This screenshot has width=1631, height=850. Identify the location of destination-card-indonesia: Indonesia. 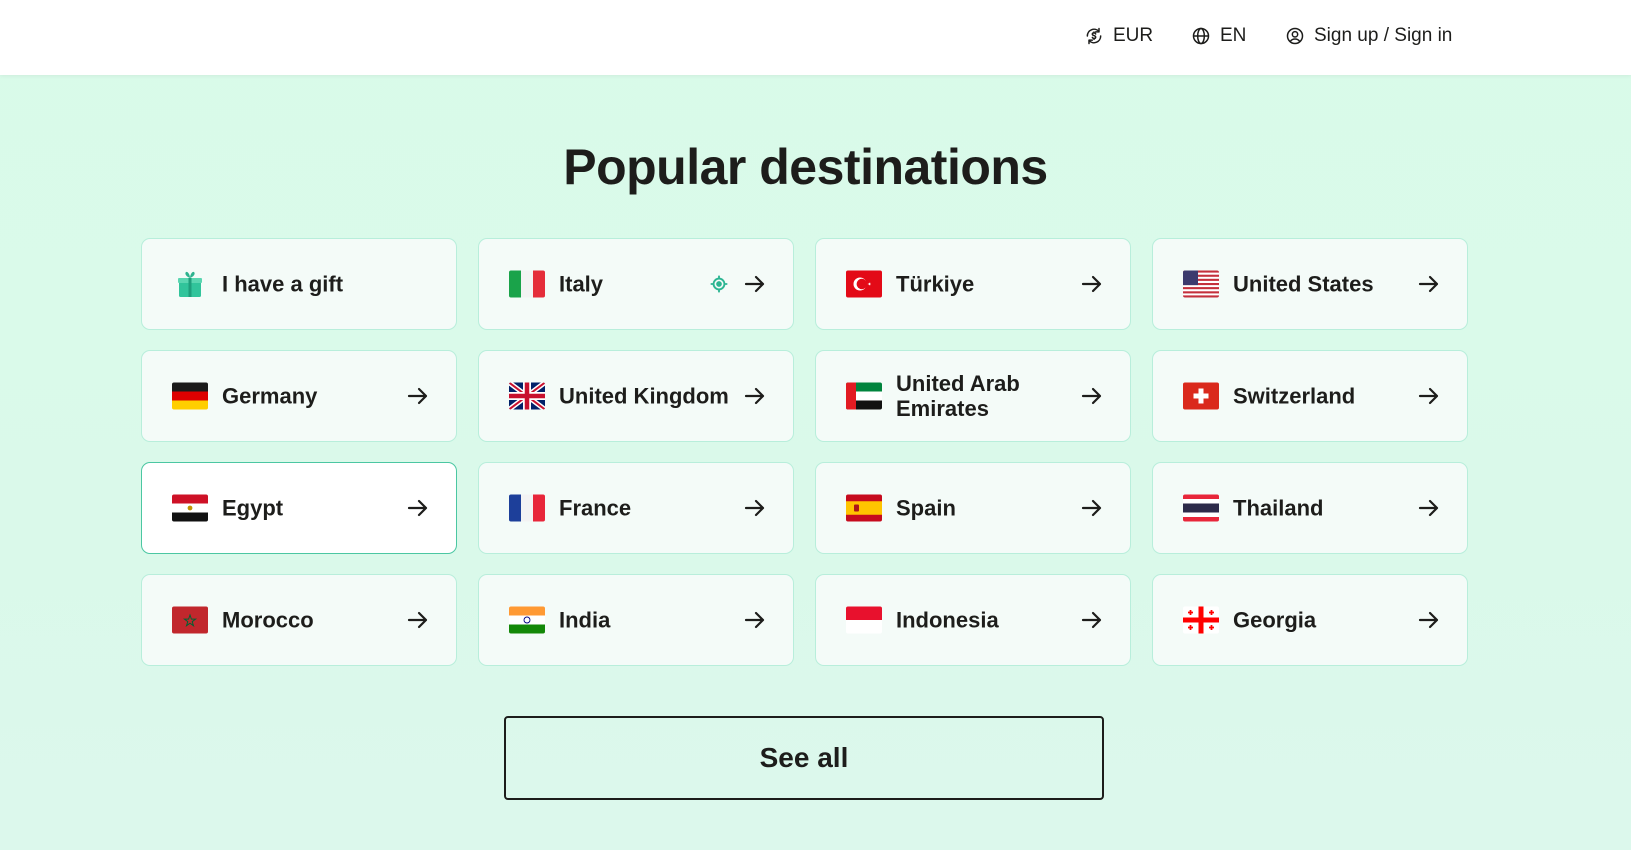
(973, 620).